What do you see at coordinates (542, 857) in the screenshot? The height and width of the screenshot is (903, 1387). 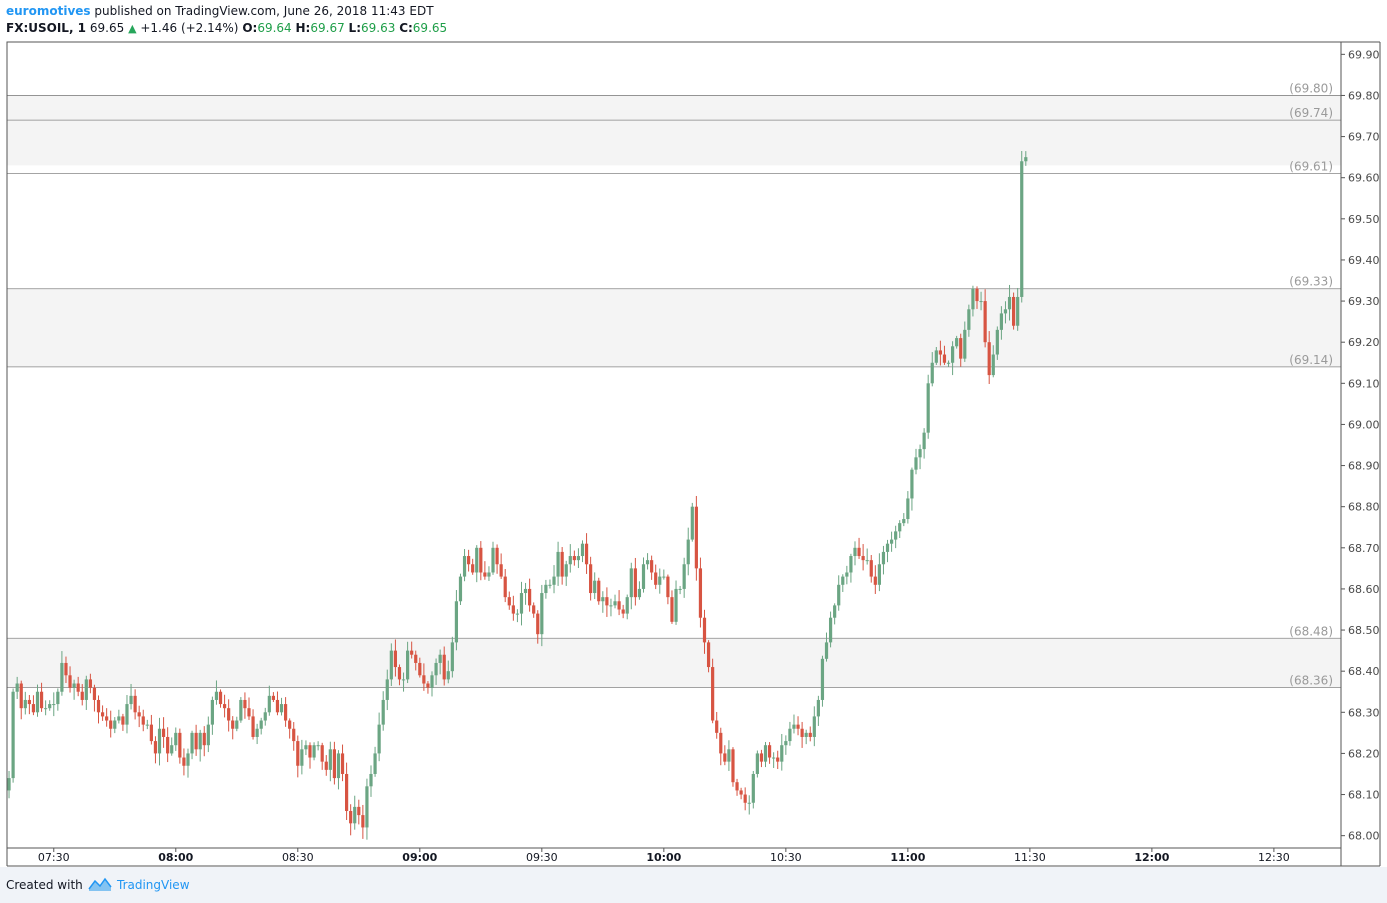 I see `x-tick-label: 09:30` at bounding box center [542, 857].